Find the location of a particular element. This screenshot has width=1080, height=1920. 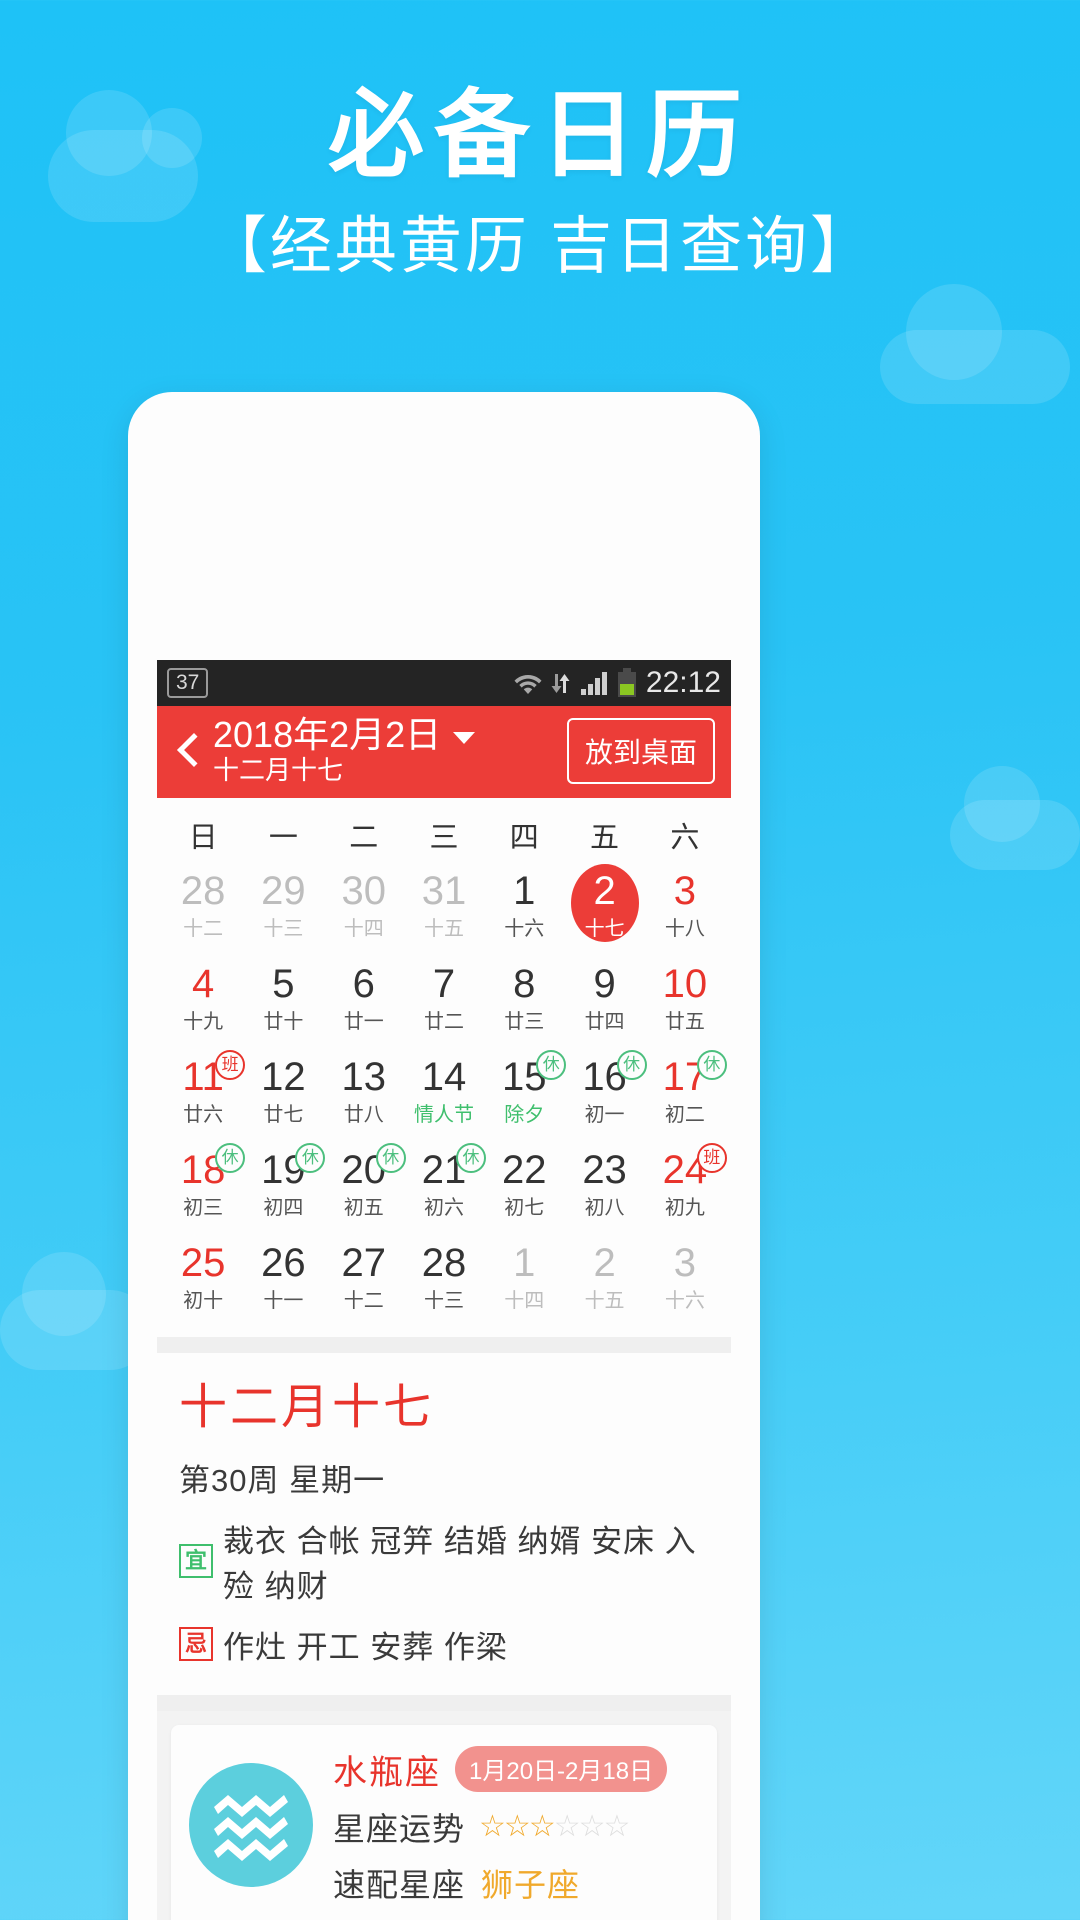

calendar-day-cell: 8 廿三 is located at coordinates (524, 1001).